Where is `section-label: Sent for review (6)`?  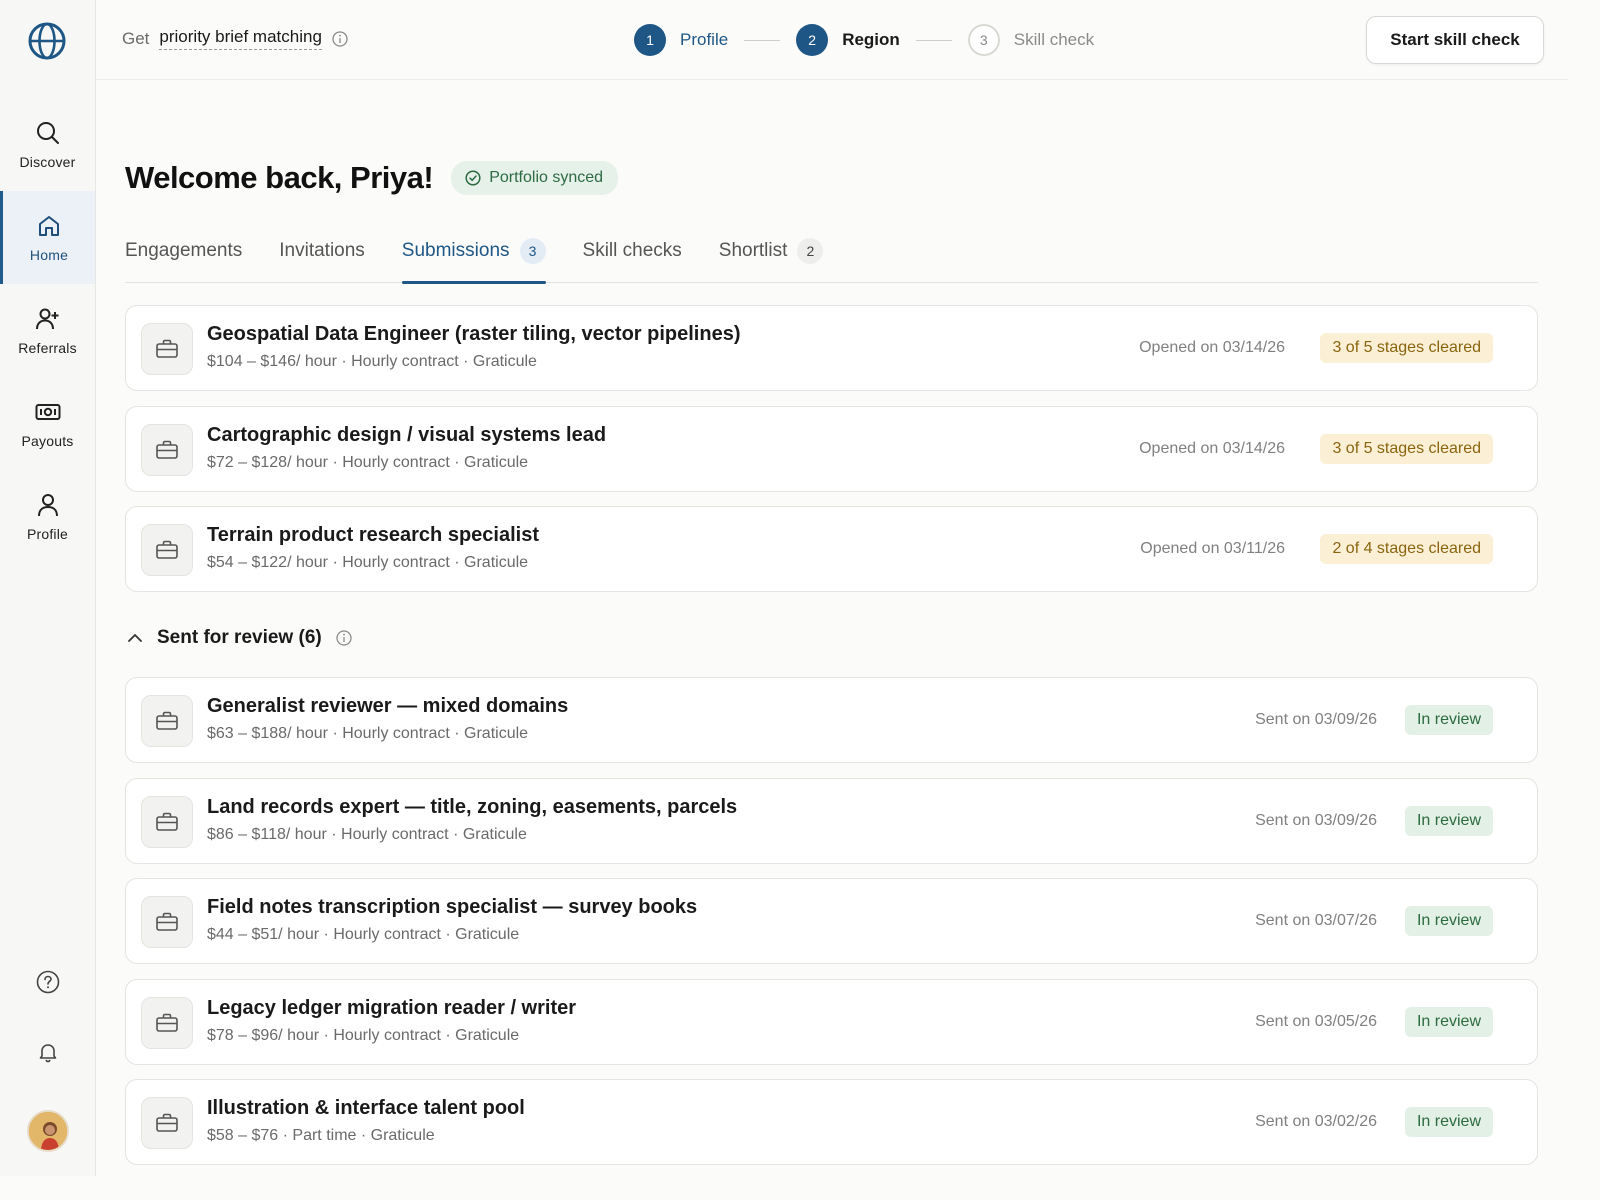 section-label: Sent for review (6) is located at coordinates (239, 637).